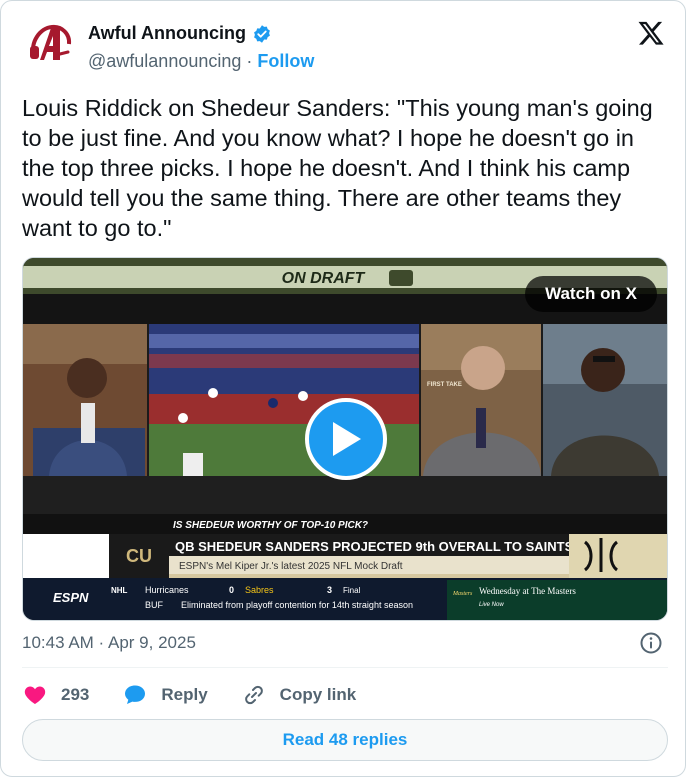  Describe the element at coordinates (167, 33) in the screenshot. I see `author-name: Awful Announcing` at that location.